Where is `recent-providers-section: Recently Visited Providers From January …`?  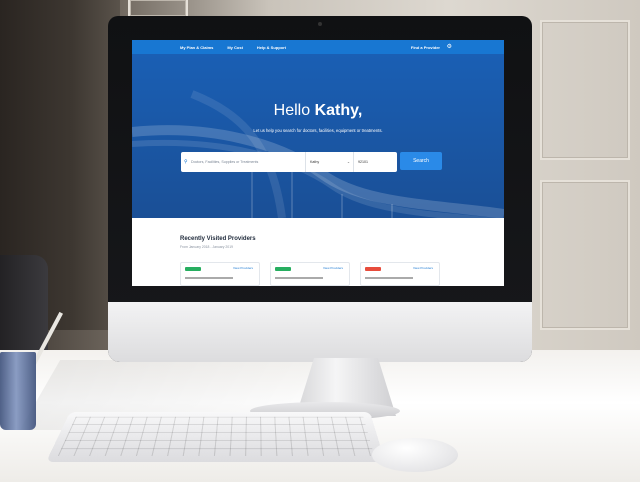 recent-providers-section: Recently Visited Providers From January … is located at coordinates (318, 252).